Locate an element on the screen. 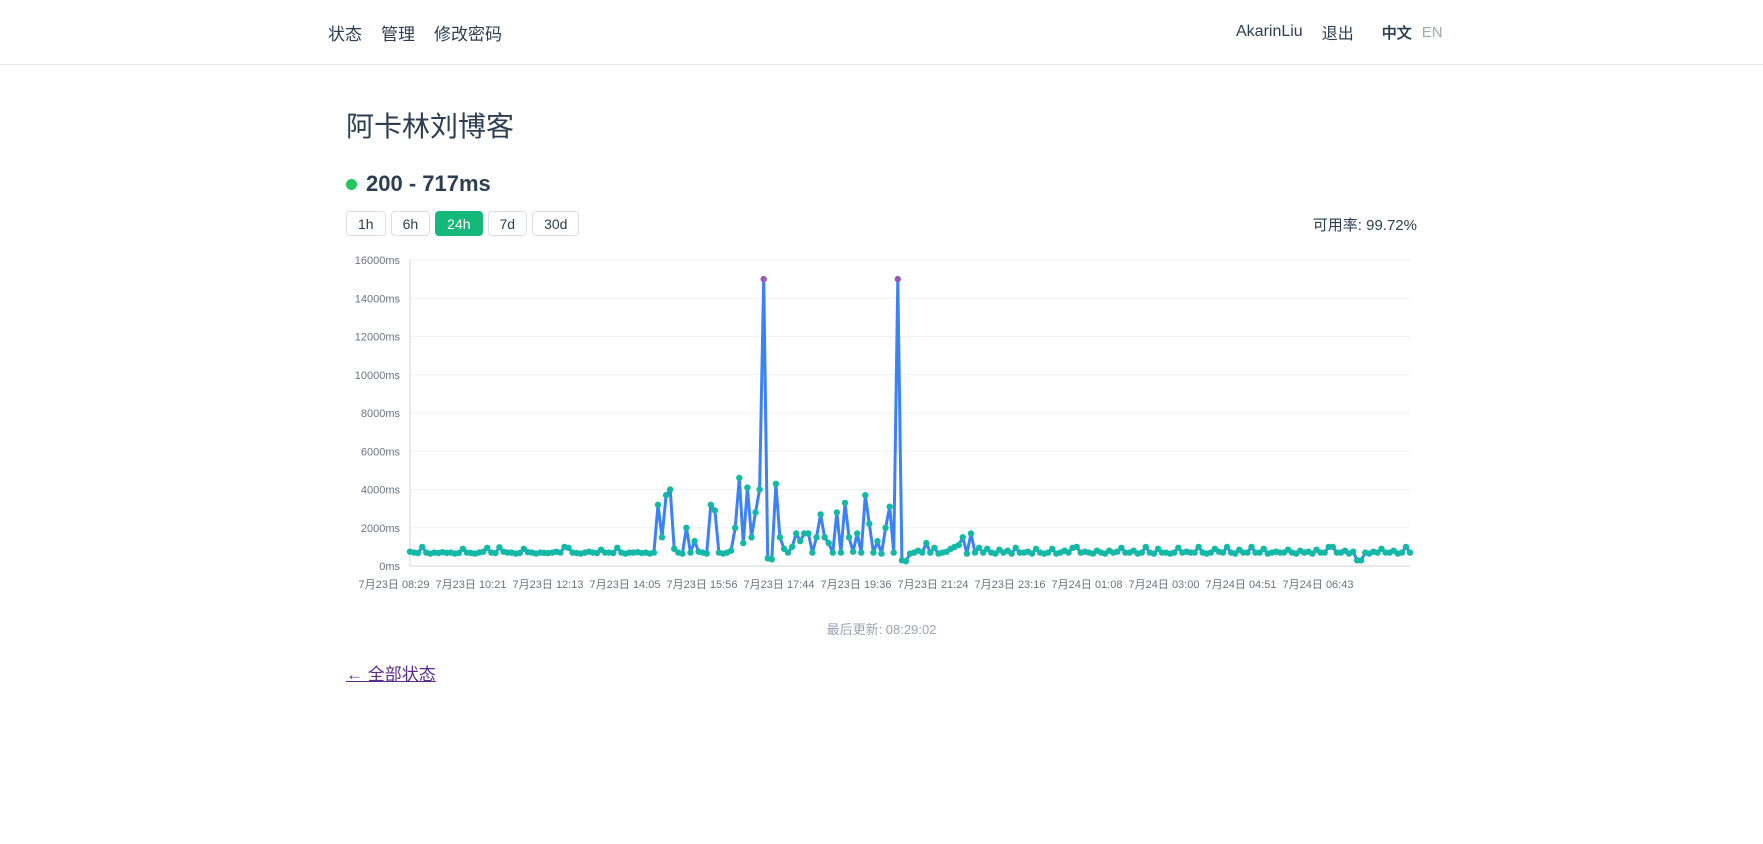 This screenshot has width=1763, height=844. time-range-selector: 1h 6h 24h 7d 30d is located at coordinates (463, 223).